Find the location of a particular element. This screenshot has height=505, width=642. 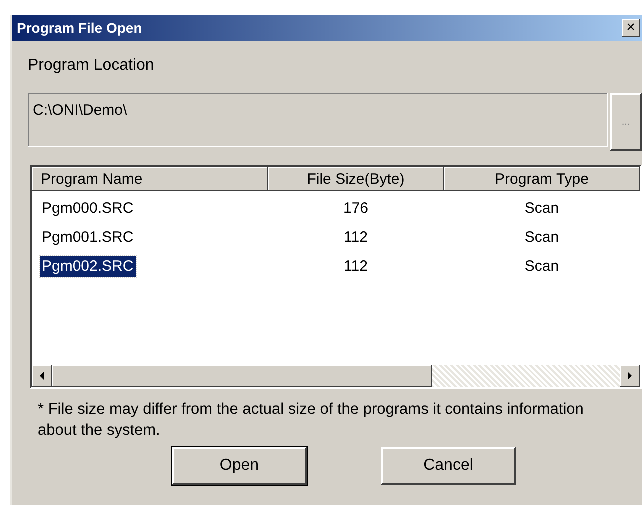

column-header: Program Name is located at coordinates (150, 179).